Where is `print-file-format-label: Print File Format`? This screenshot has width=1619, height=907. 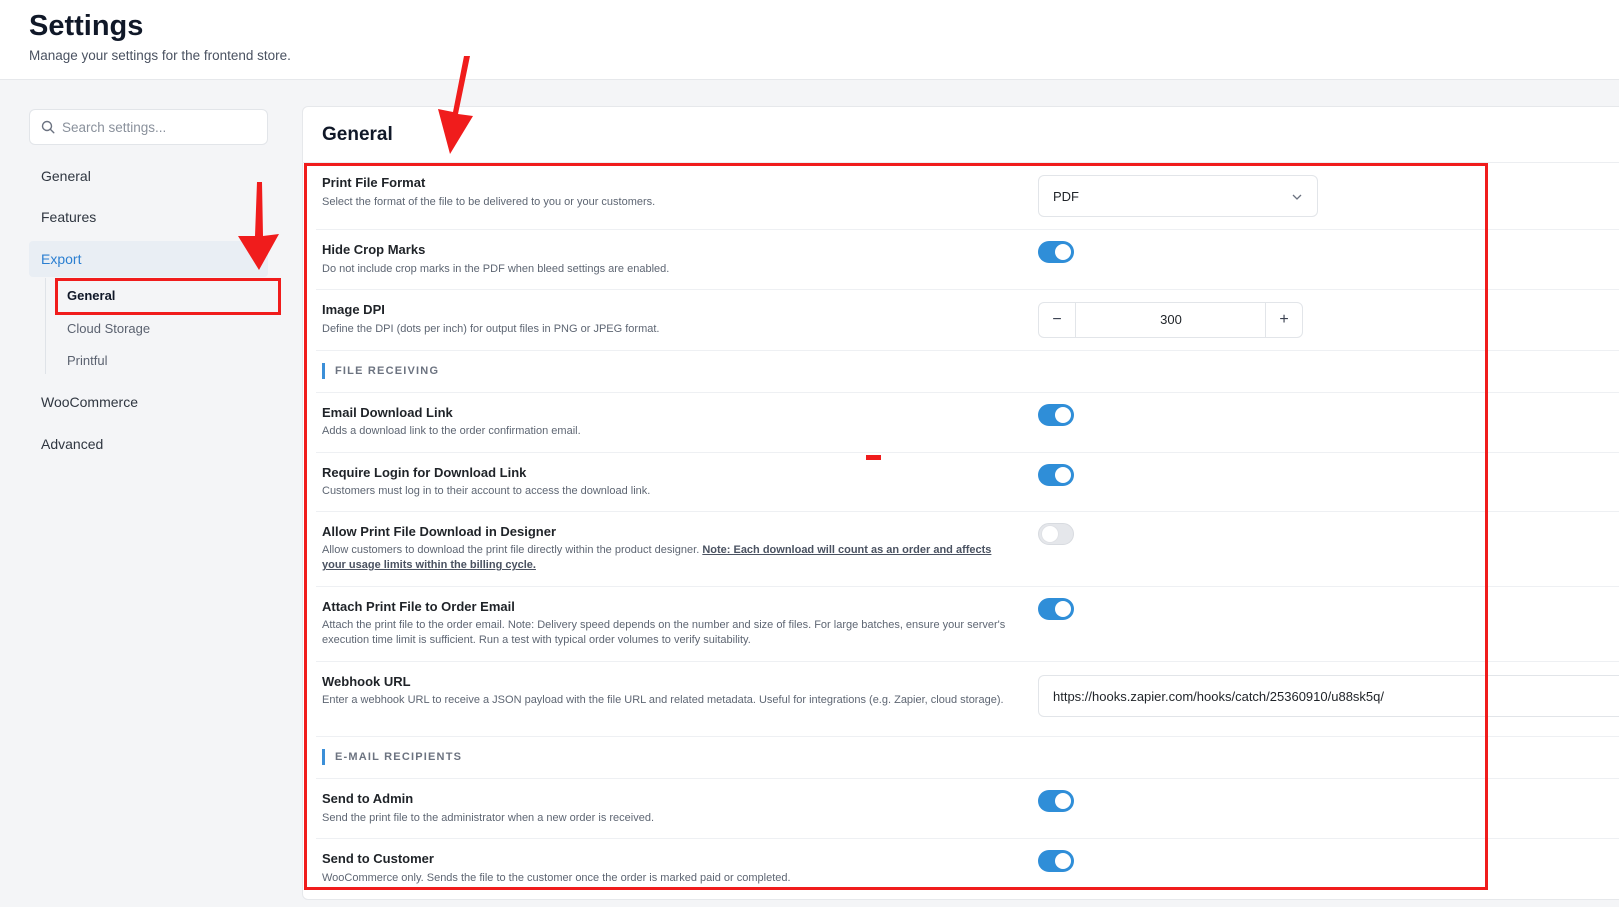
print-file-format-label: Print File Format is located at coordinates (374, 182).